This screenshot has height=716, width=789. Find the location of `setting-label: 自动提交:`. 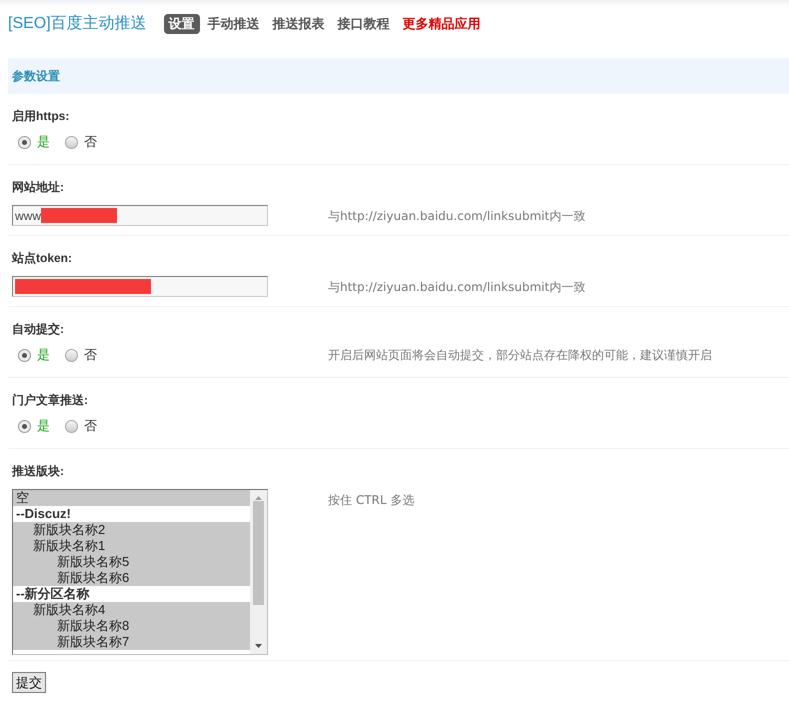

setting-label: 自动提交: is located at coordinates (38, 329).